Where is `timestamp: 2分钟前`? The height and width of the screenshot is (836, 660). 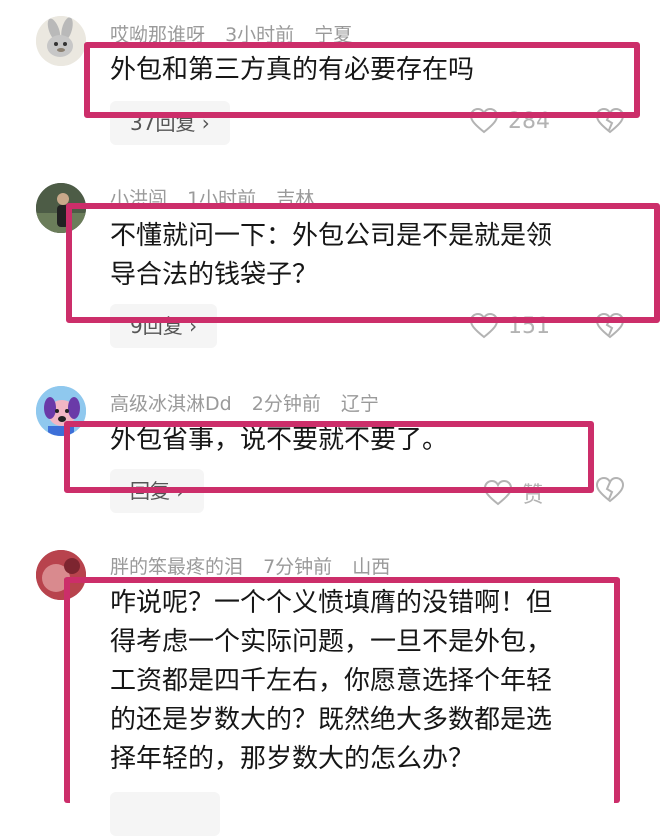 timestamp: 2分钟前 is located at coordinates (286, 404).